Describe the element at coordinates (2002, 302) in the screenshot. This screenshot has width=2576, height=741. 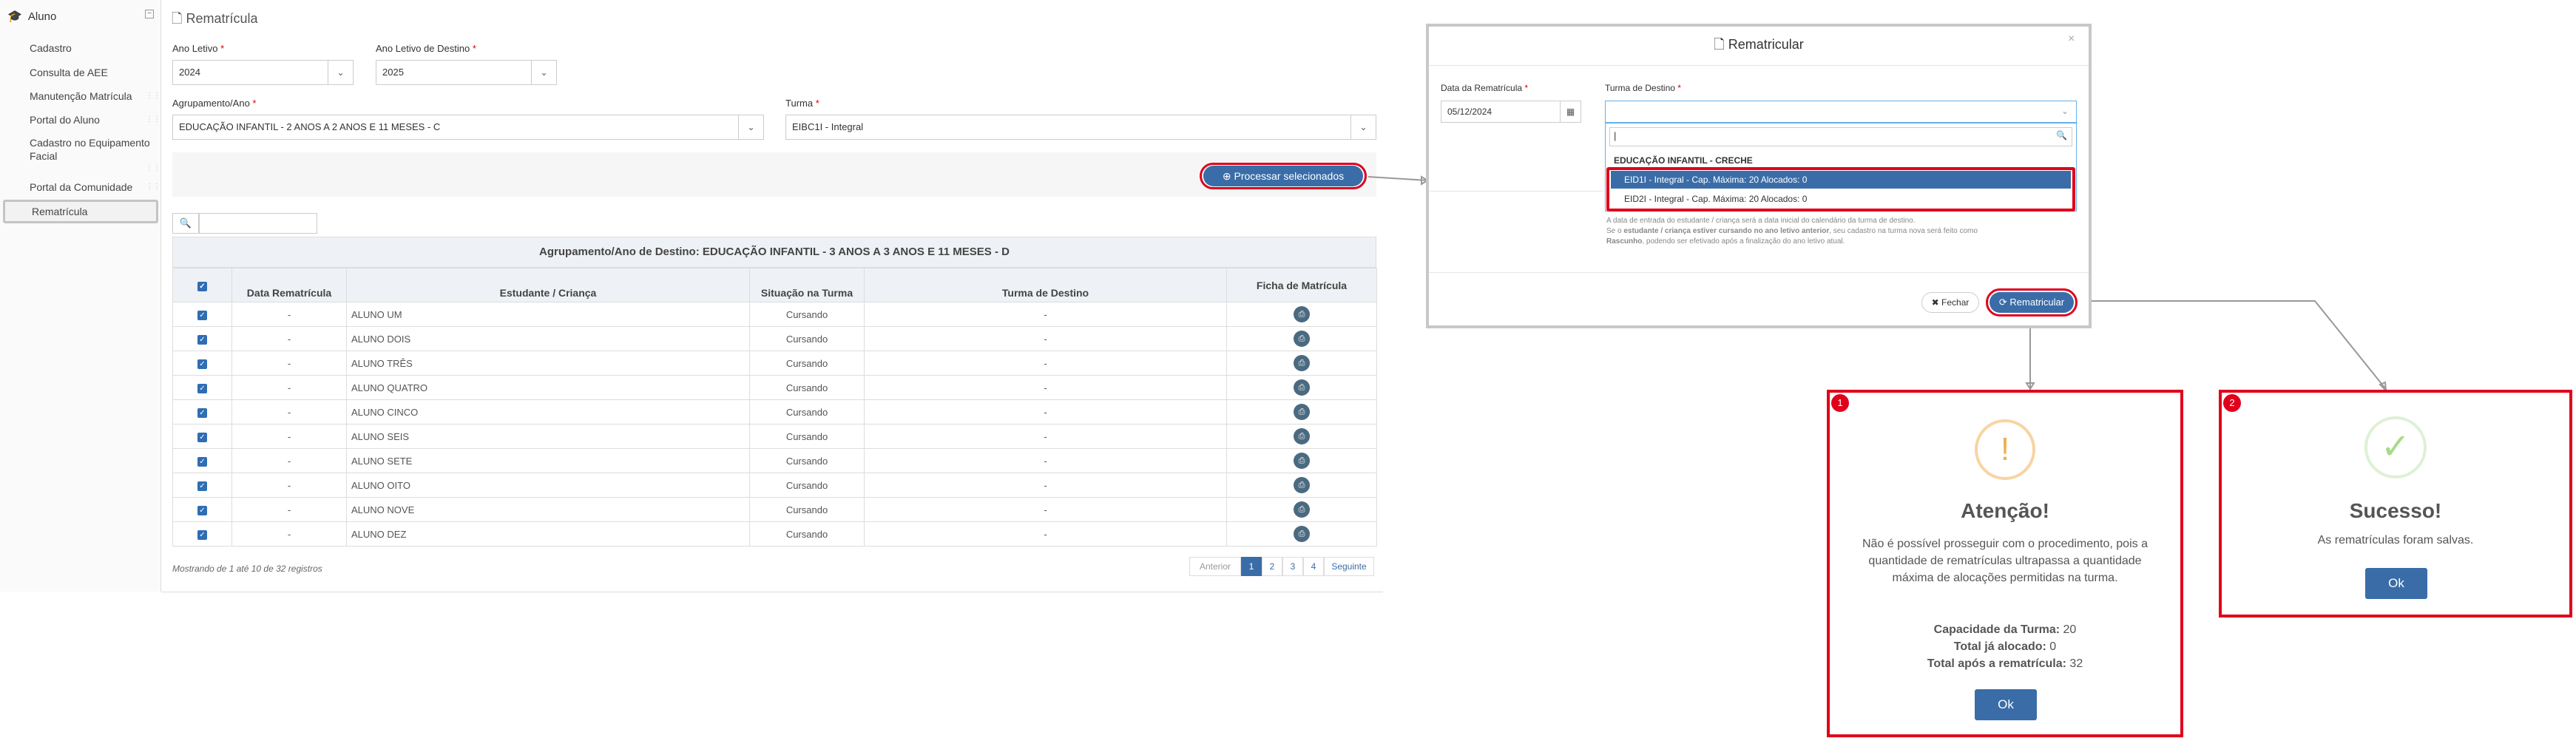
I see `refresh-icon: ⟳` at that location.